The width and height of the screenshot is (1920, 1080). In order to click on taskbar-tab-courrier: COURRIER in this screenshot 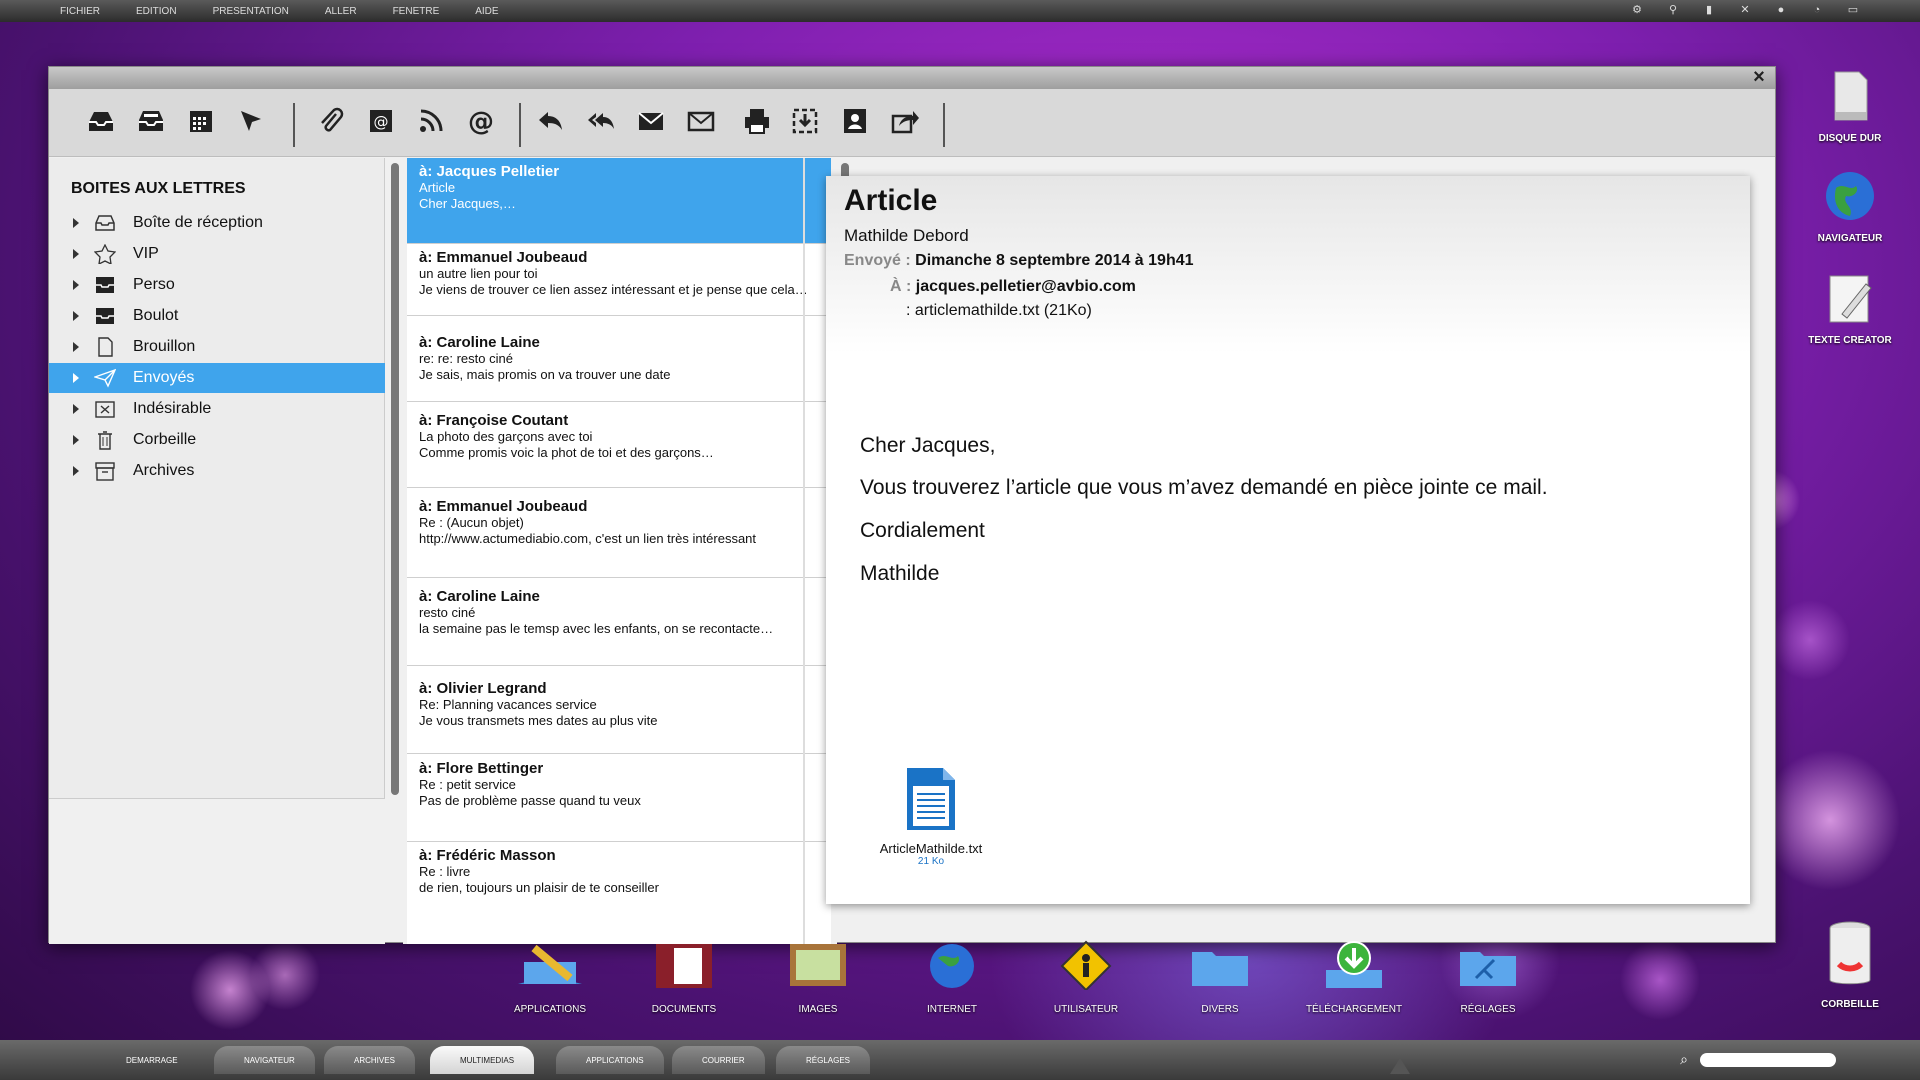, I will do `click(718, 1060)`.